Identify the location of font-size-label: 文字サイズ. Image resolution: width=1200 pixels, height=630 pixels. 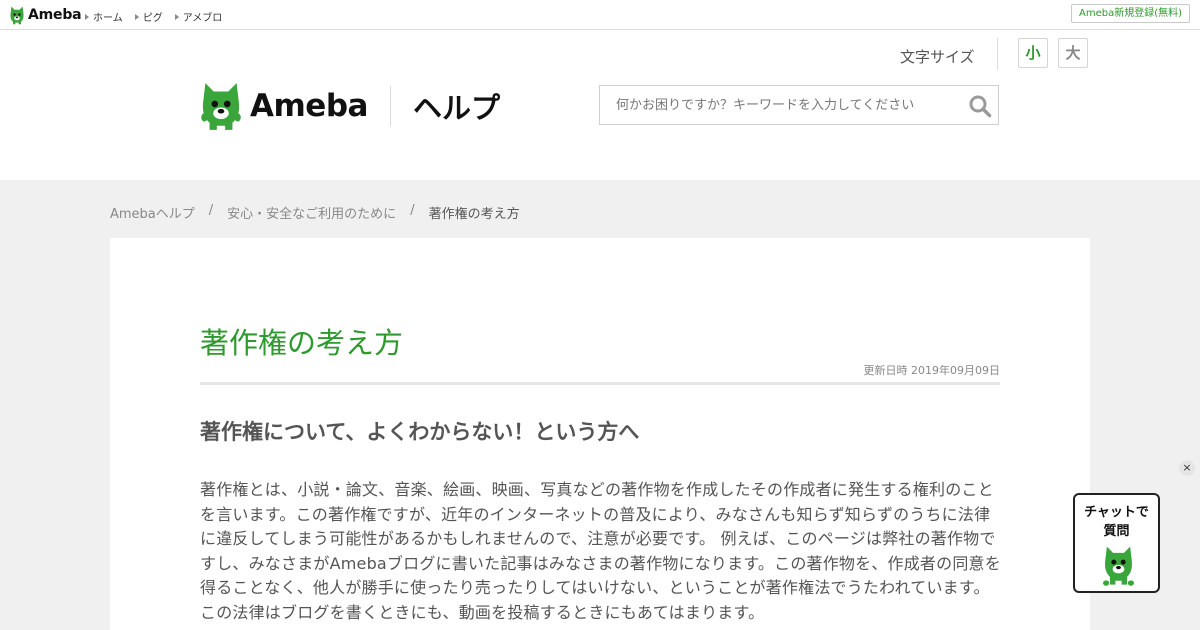
(937, 57).